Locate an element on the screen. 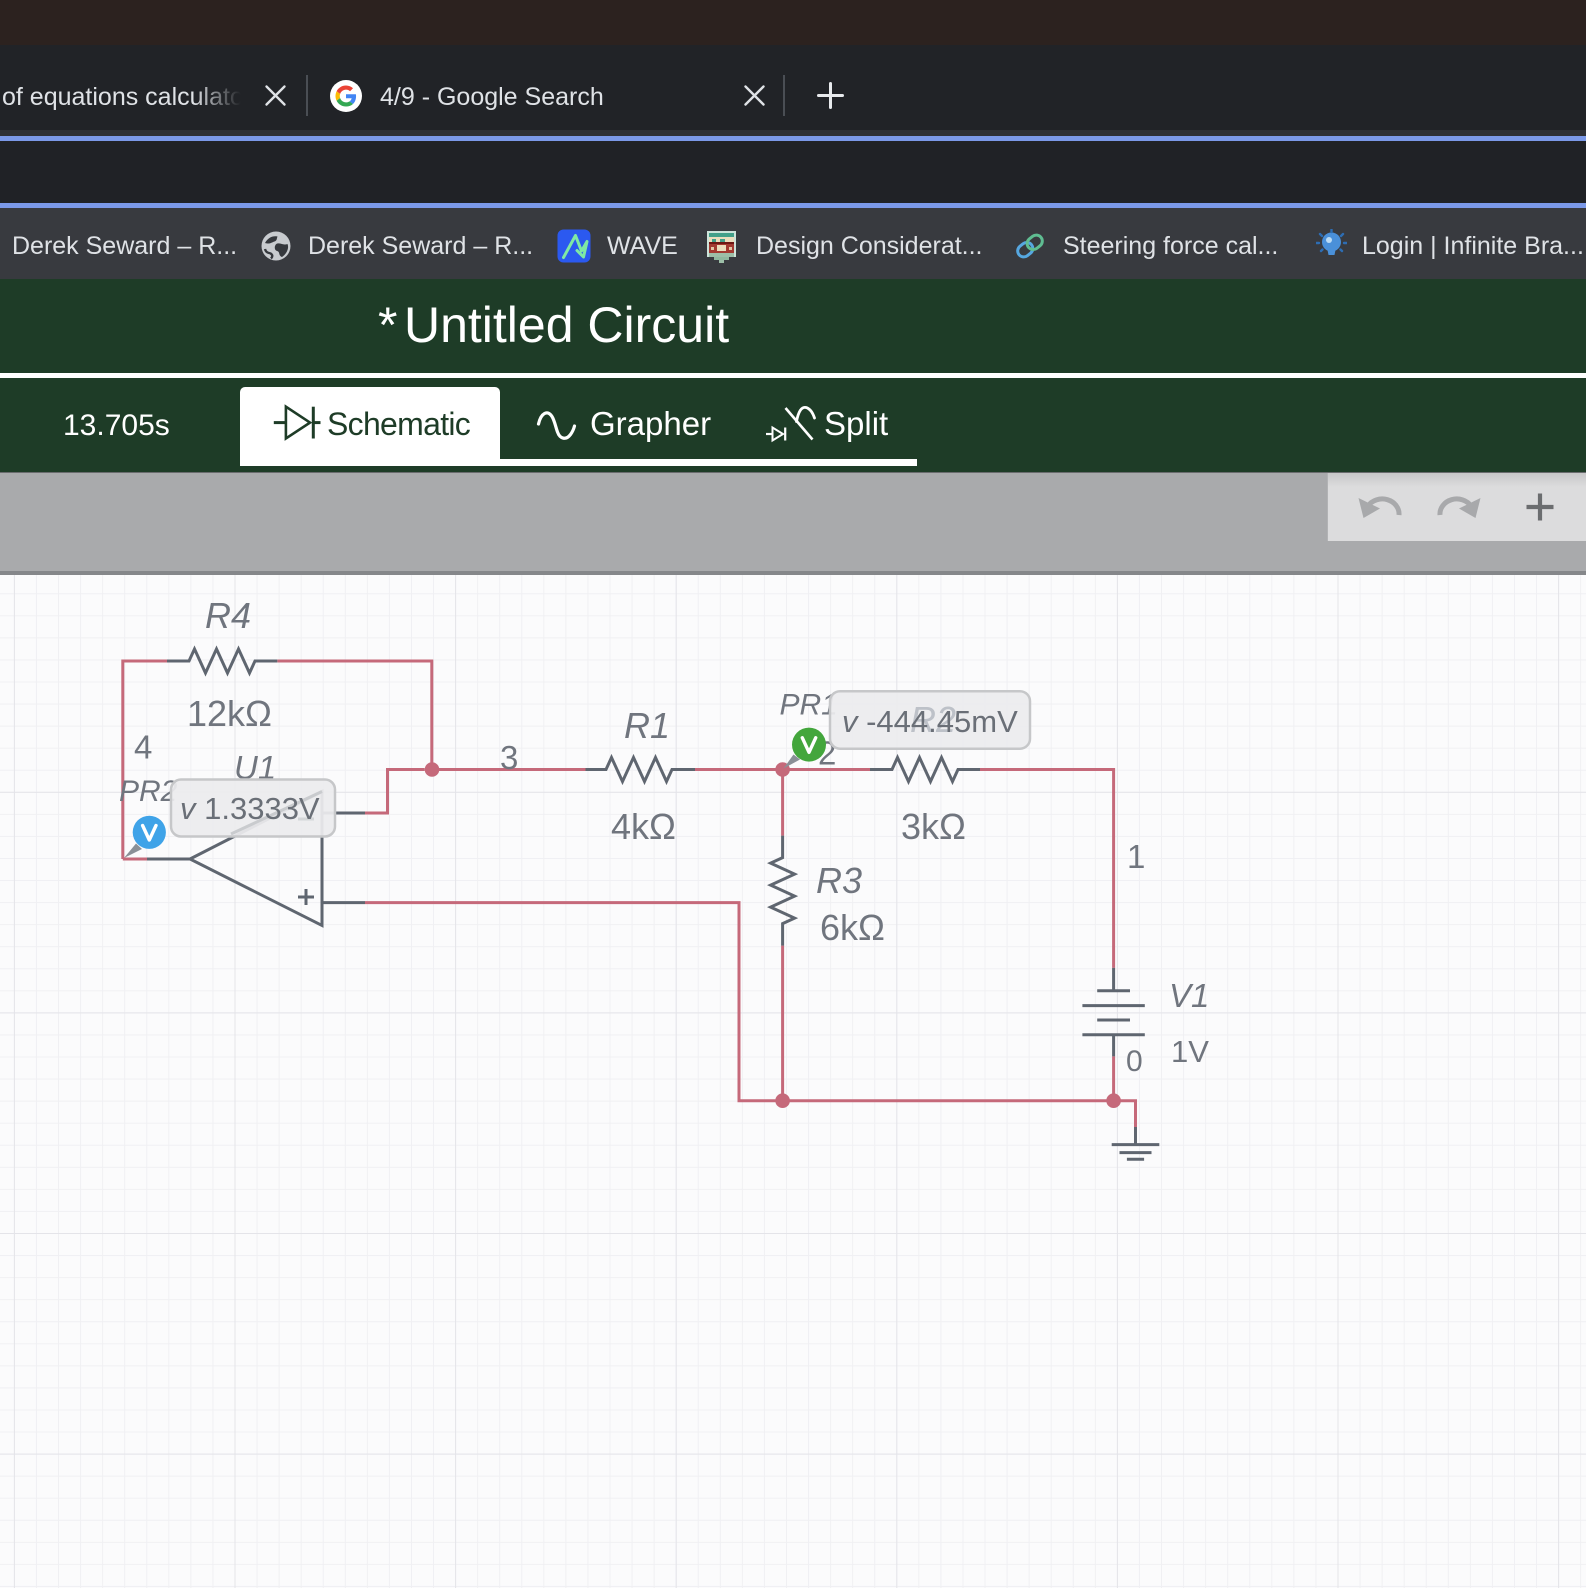  svg-text: 1 is located at coordinates (1136, 856).